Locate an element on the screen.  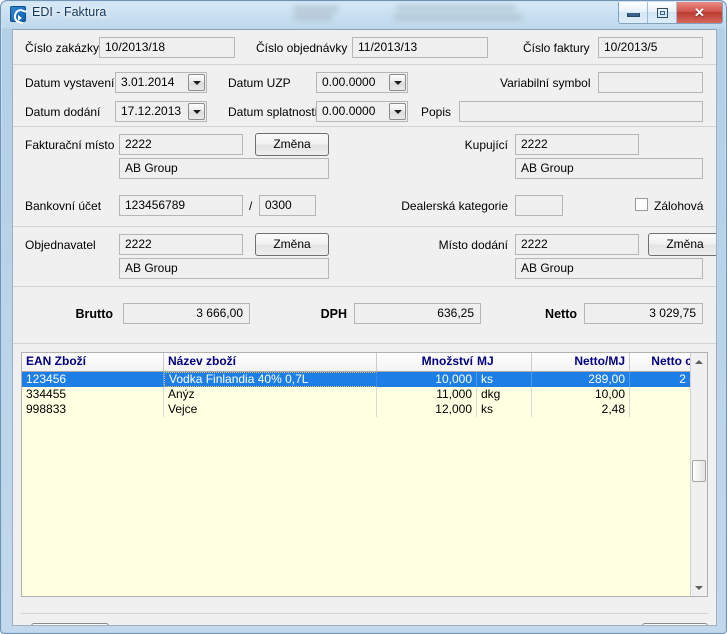
gross-label: Brutto is located at coordinates (94, 314).